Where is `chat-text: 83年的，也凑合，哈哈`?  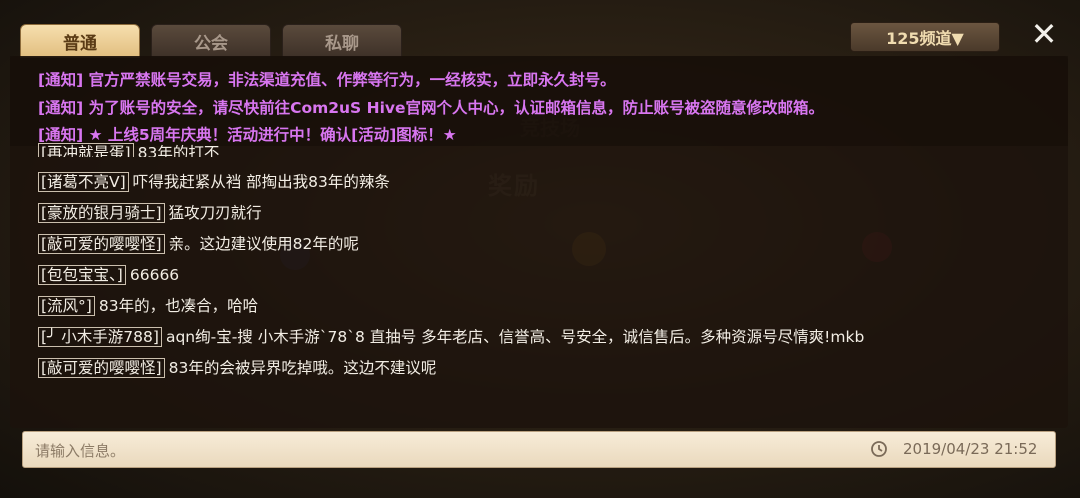 chat-text: 83年的，也凑合，哈哈 is located at coordinates (178, 306).